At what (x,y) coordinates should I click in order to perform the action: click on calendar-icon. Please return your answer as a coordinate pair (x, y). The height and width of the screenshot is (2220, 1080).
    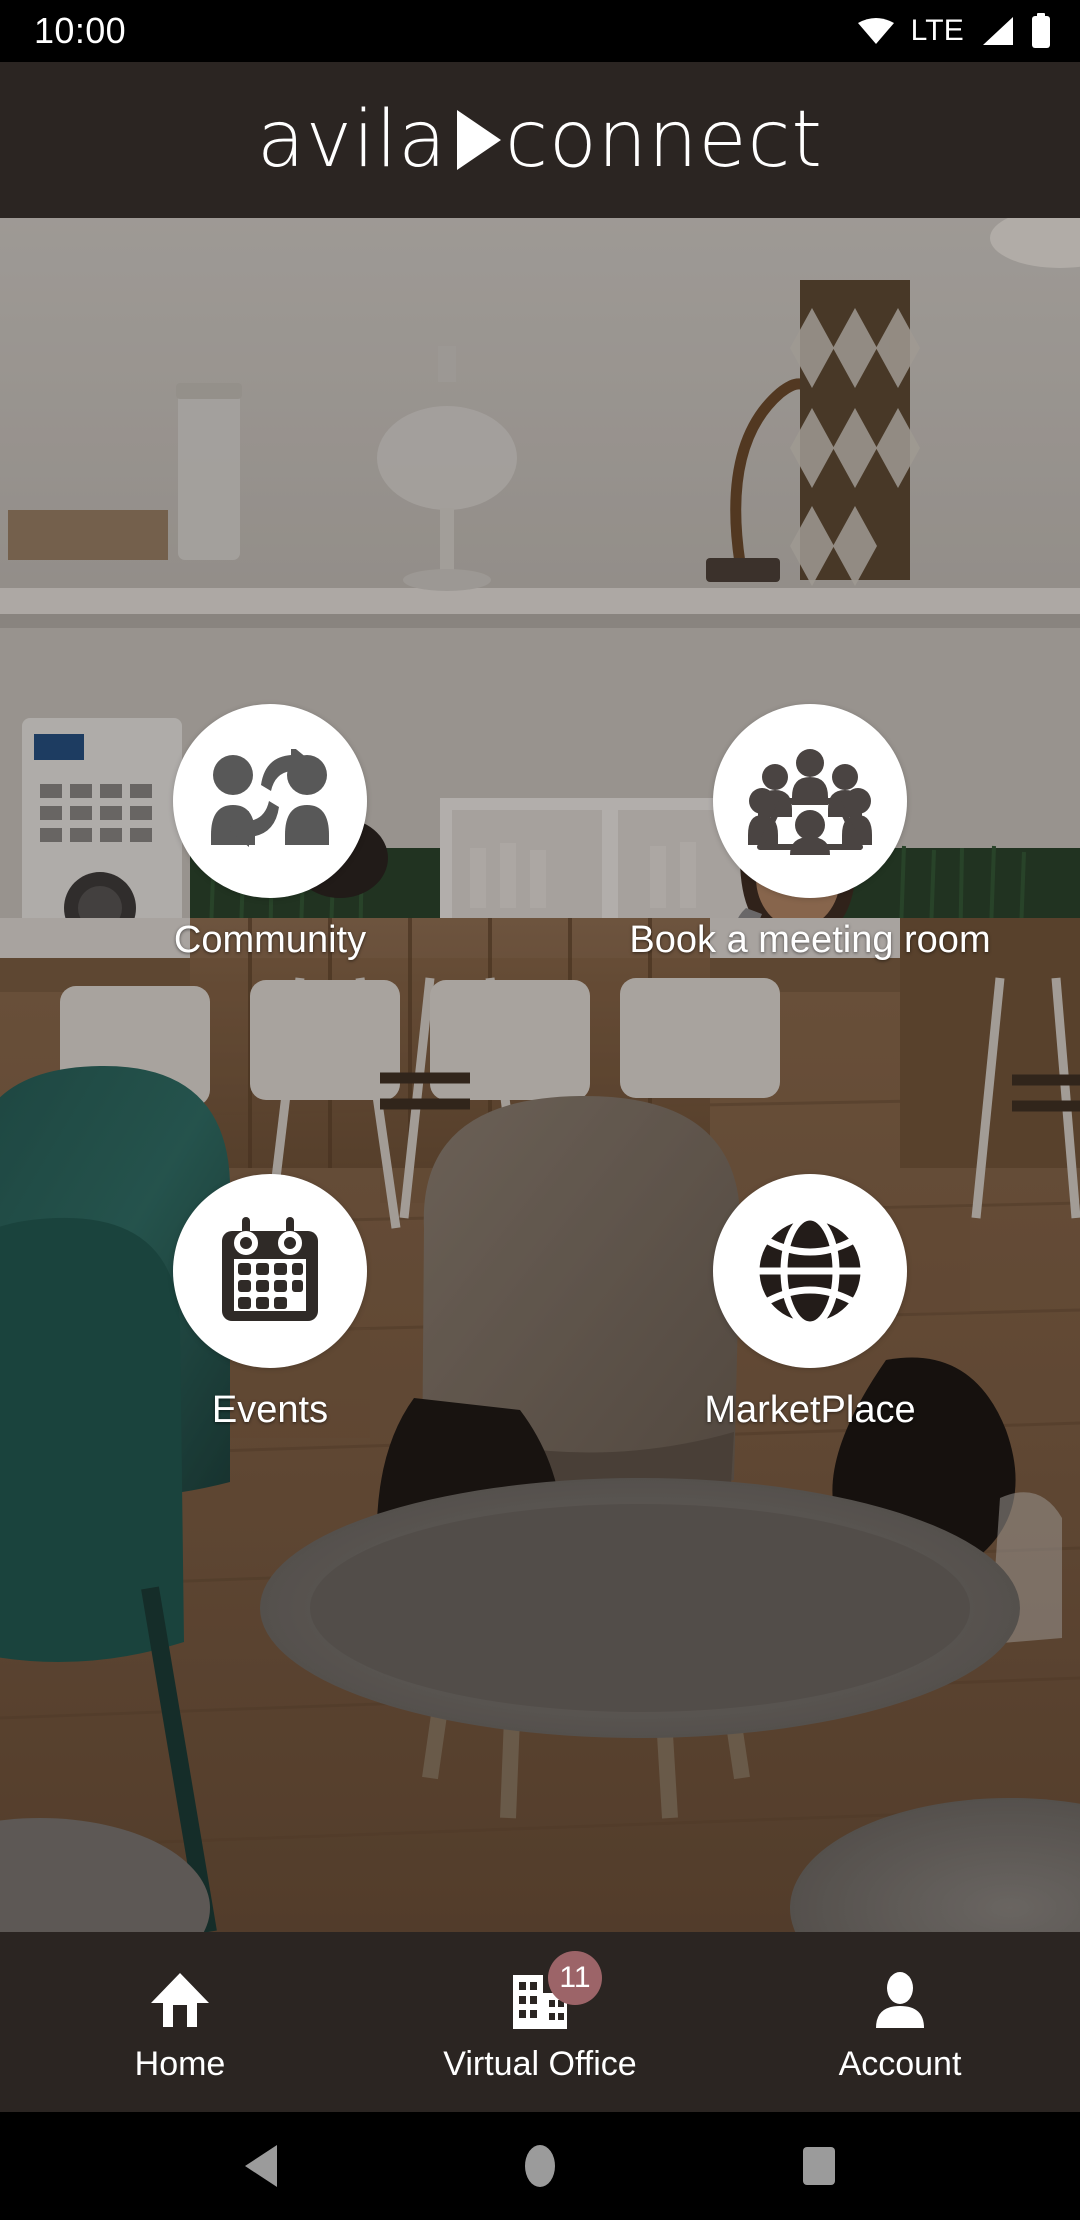
    Looking at the image, I should click on (270, 1271).